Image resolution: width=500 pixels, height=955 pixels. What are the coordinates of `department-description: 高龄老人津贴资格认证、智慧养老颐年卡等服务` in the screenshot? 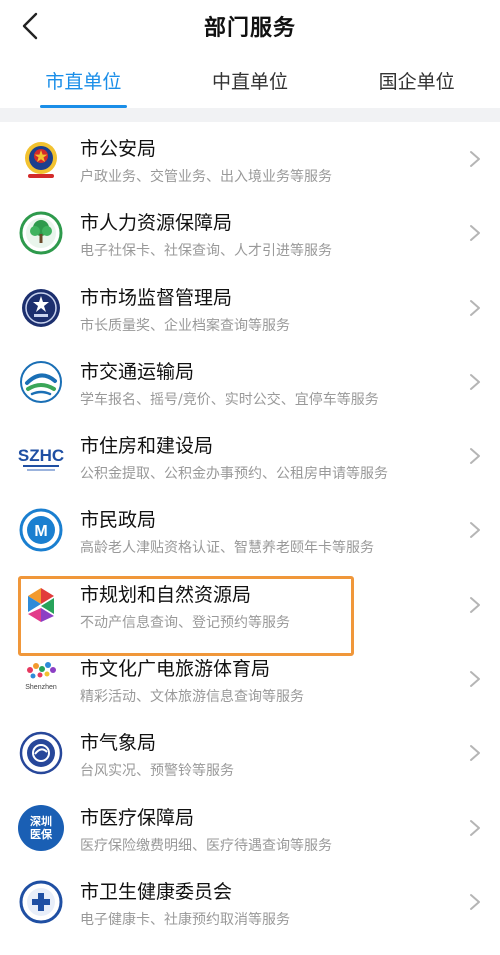 It's located at (227, 548).